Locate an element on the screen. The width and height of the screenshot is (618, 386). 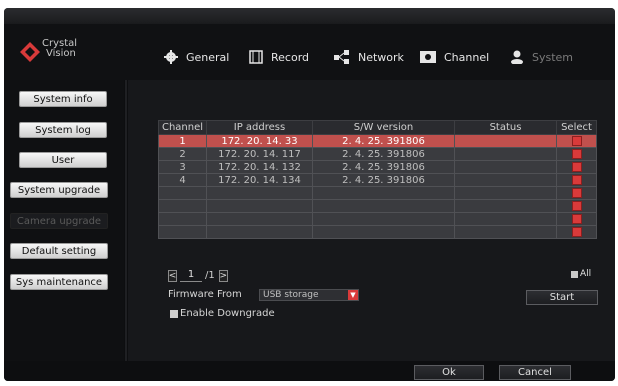
cell-channel: 1 is located at coordinates (182, 141).